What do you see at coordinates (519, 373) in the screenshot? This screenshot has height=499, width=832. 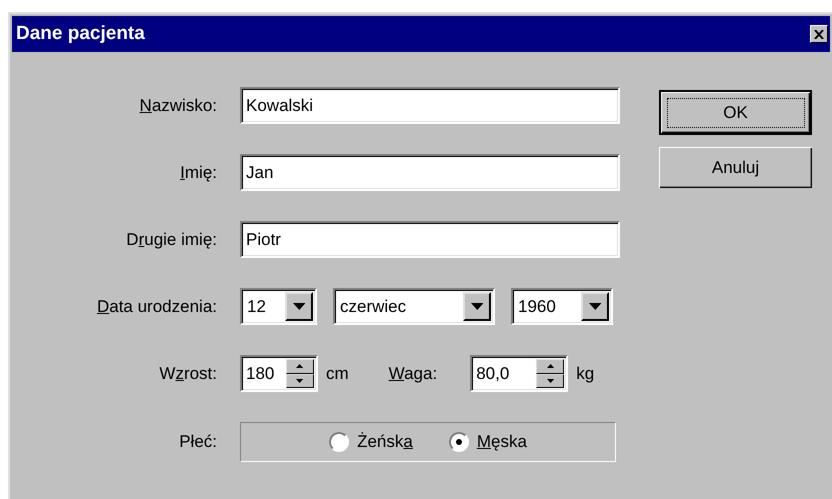 I see `spin-field: 80,0` at bounding box center [519, 373].